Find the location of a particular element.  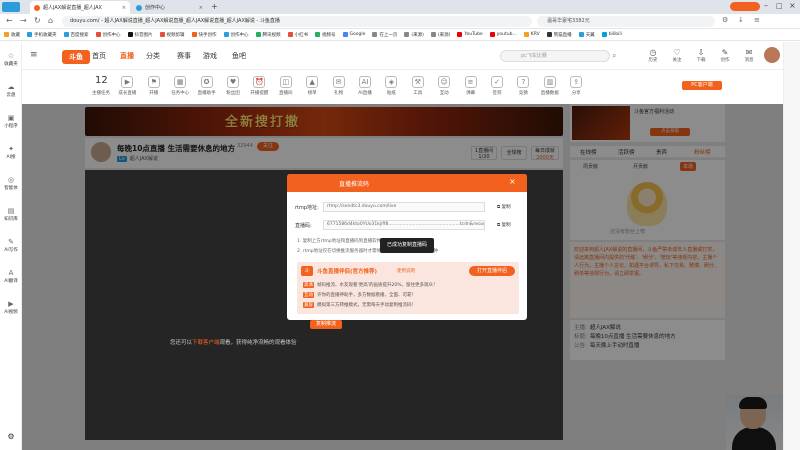

nav-item: 直播 is located at coordinates (127, 56).